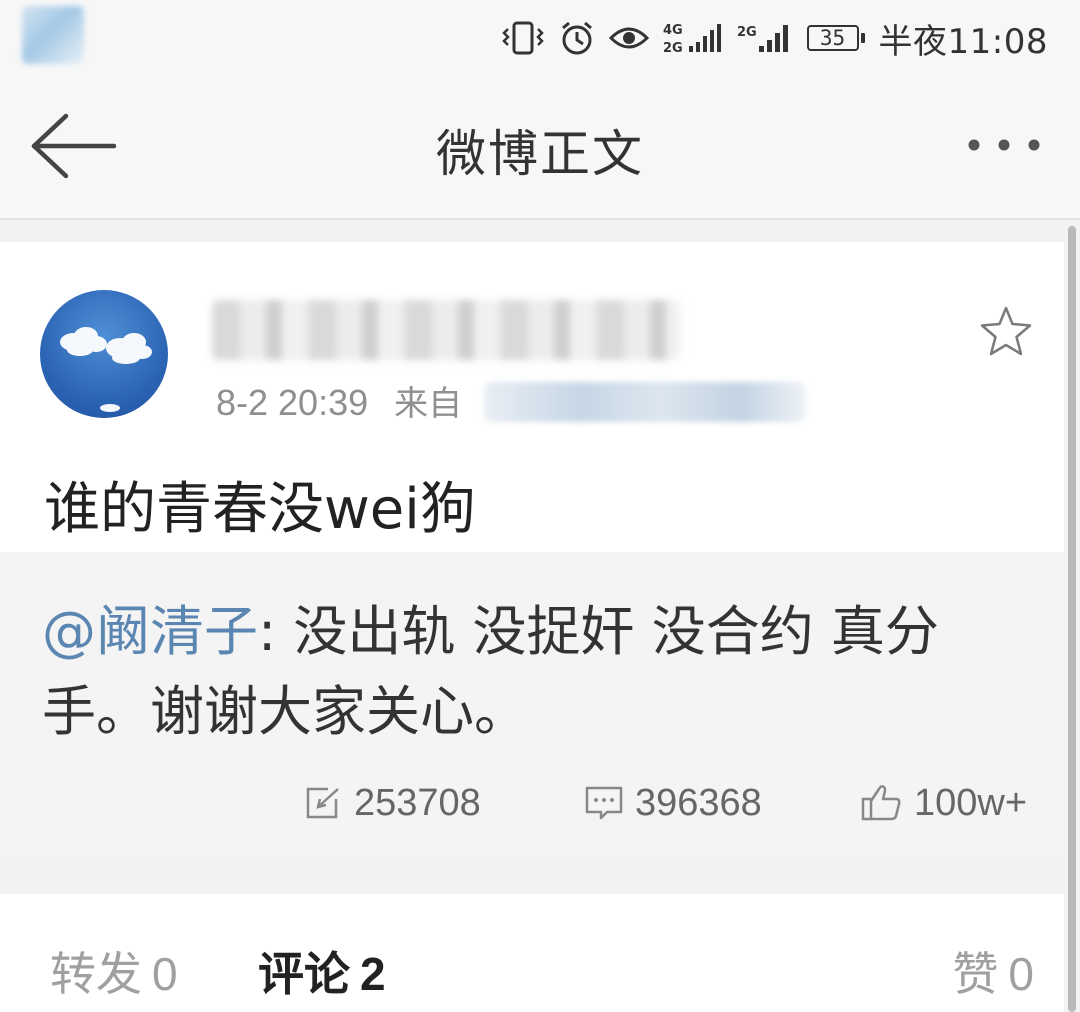 The height and width of the screenshot is (1012, 1080). Describe the element at coordinates (165, 974) in the screenshot. I see `tab-repost-count: 0` at that location.